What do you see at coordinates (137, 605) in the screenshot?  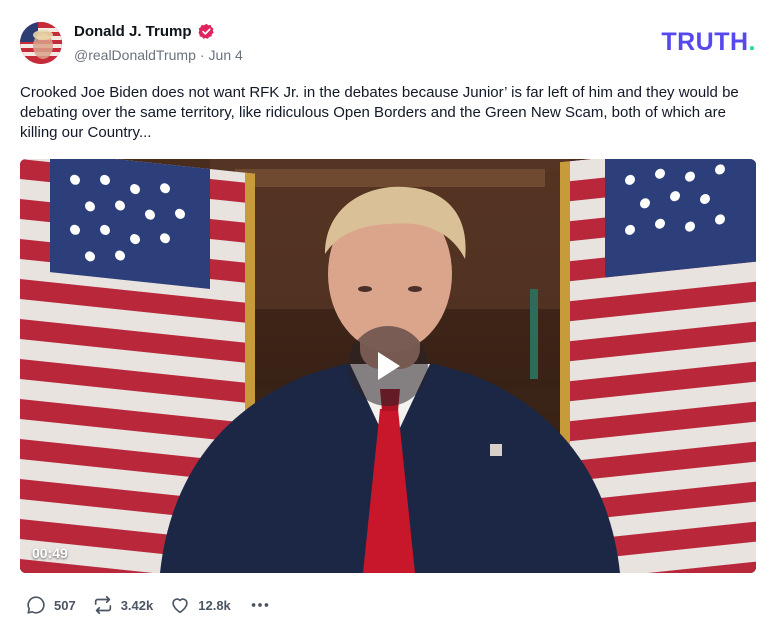 I see `retruth-count: 3.42k` at bounding box center [137, 605].